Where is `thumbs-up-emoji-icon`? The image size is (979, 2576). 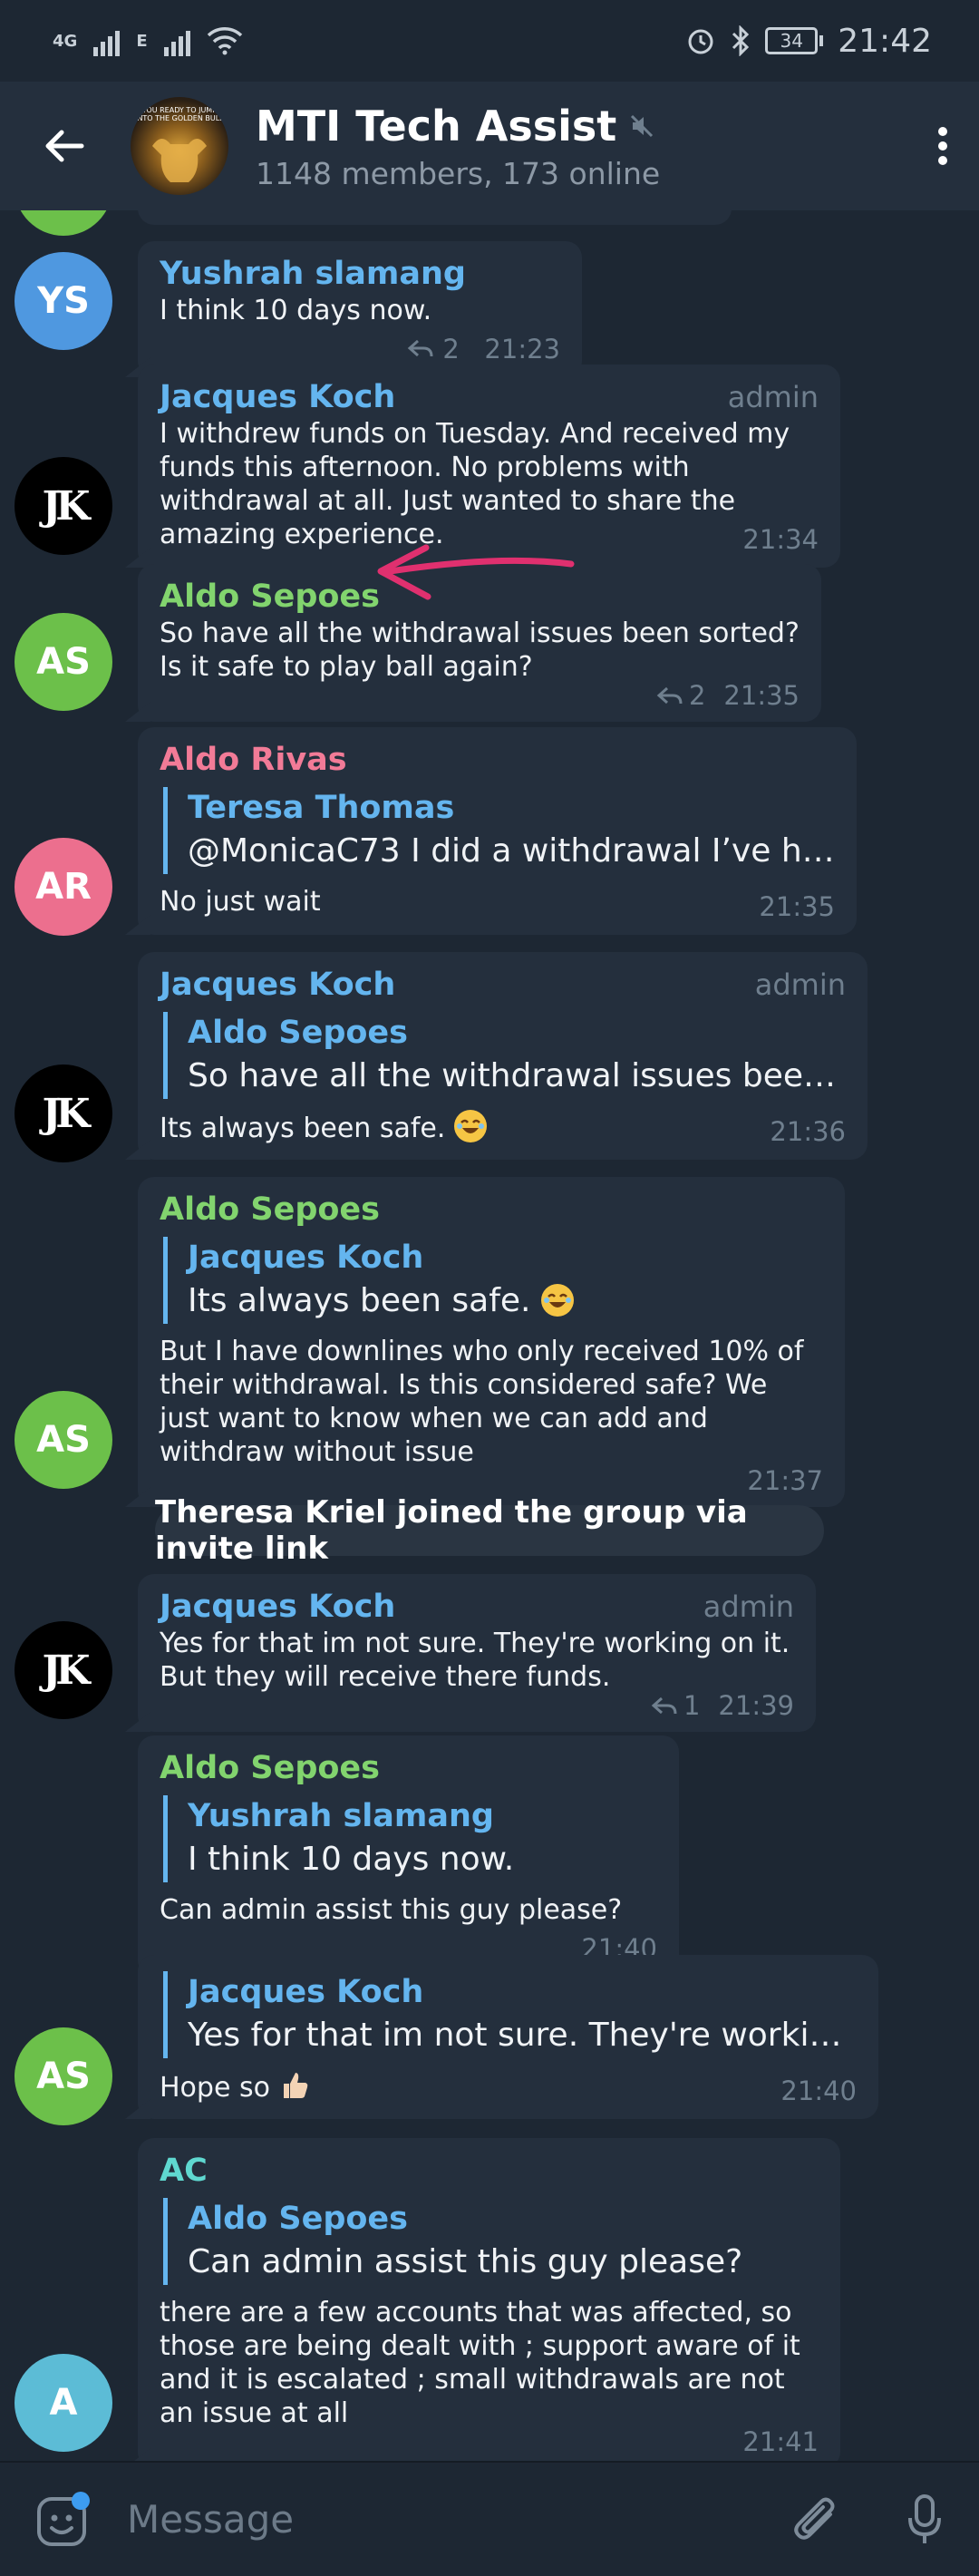 thumbs-up-emoji-icon is located at coordinates (295, 2085).